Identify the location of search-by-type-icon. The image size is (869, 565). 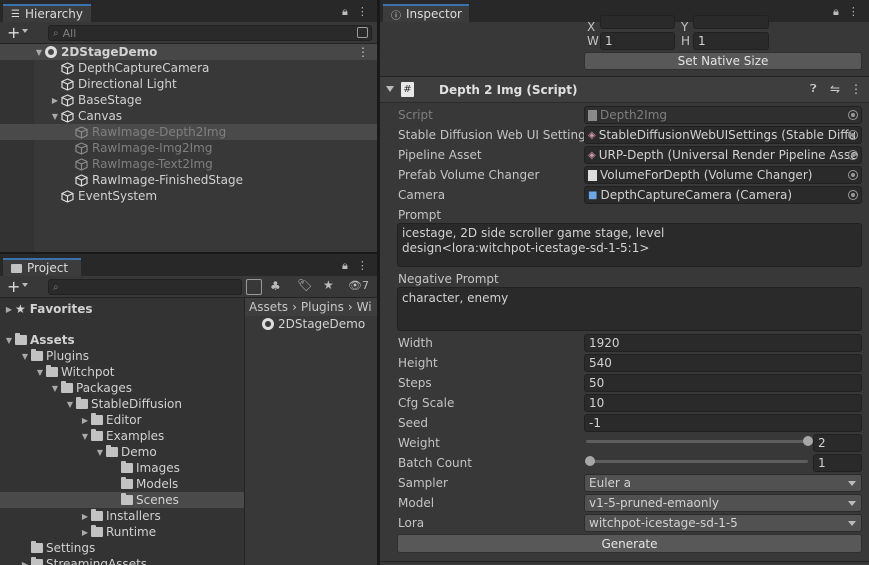
(254, 287).